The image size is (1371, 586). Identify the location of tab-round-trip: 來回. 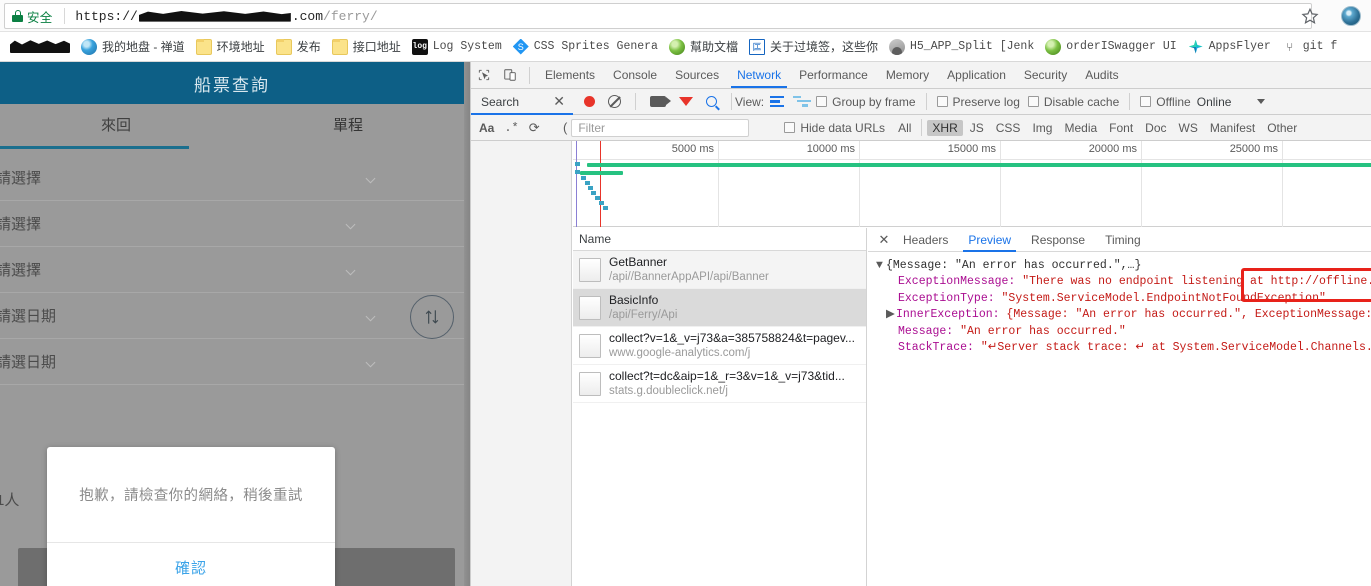
(116, 124).